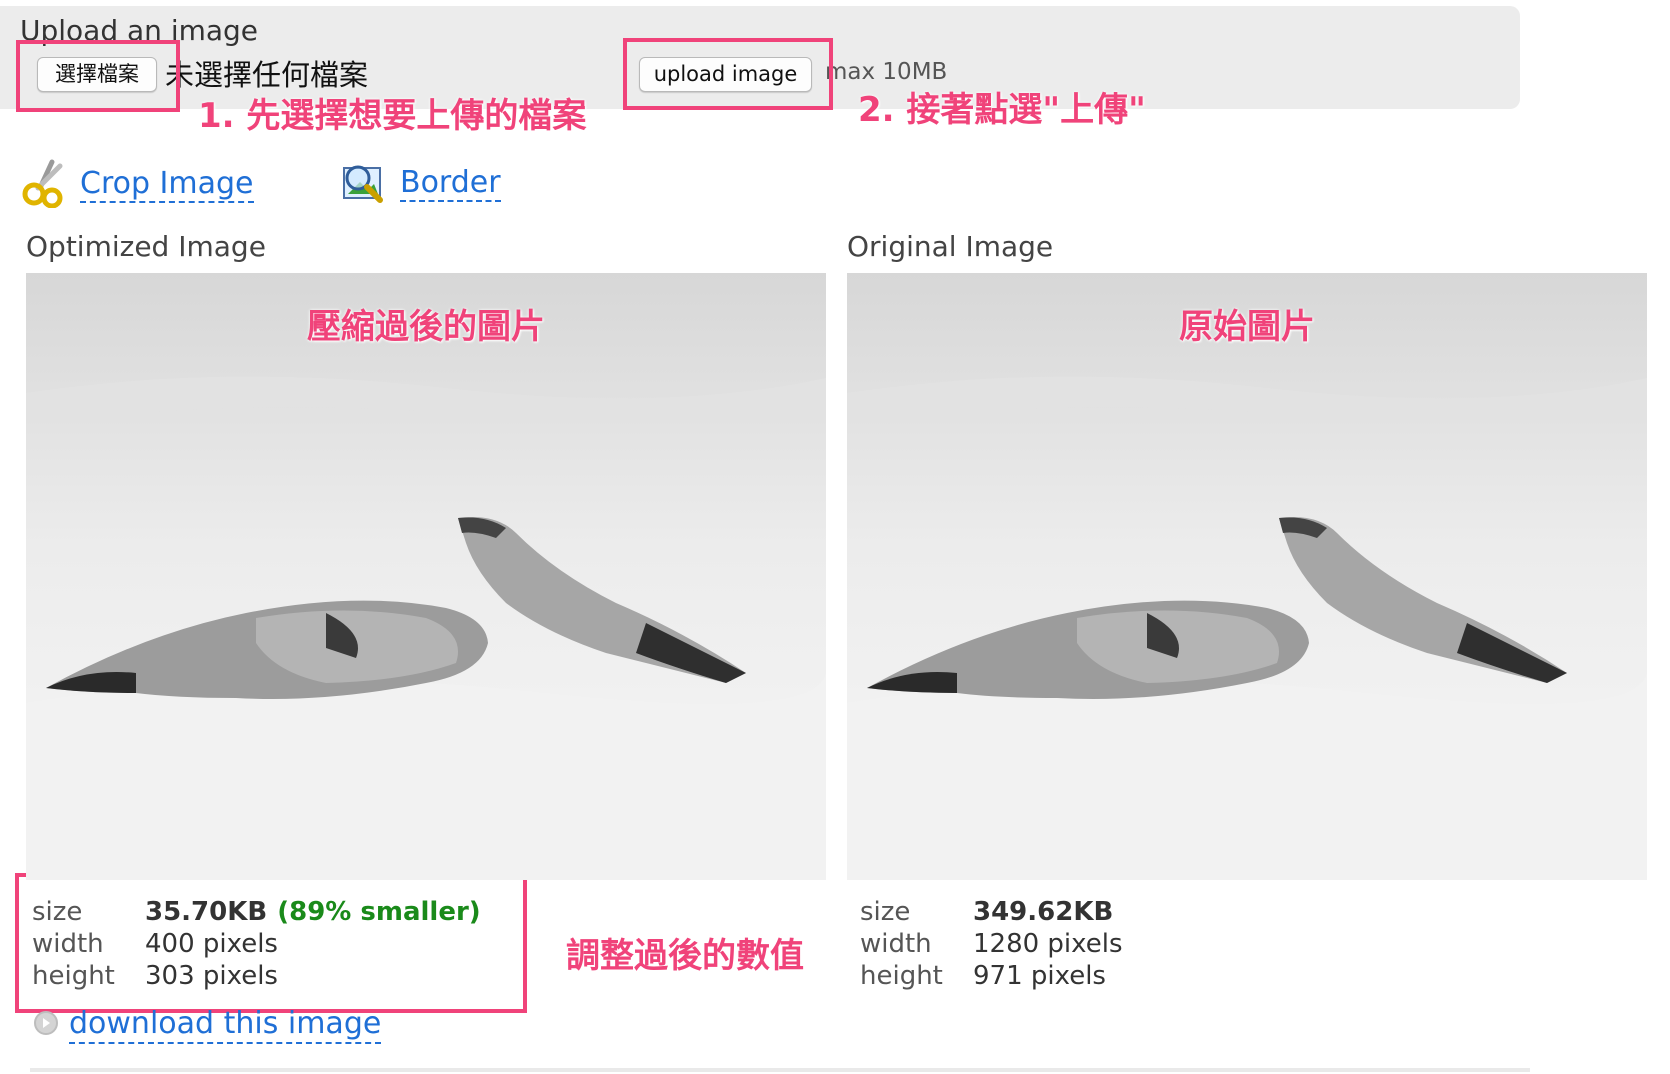  Describe the element at coordinates (146, 246) in the screenshot. I see `optimized-image-label: Optimized Image` at that location.